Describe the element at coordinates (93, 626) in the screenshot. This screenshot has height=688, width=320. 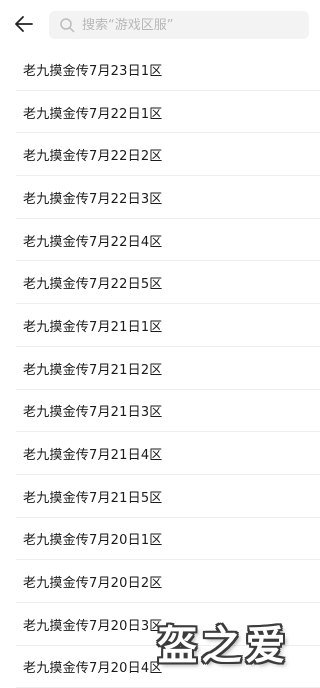
I see `server-name: 老九摸金传7月20日3区` at that location.